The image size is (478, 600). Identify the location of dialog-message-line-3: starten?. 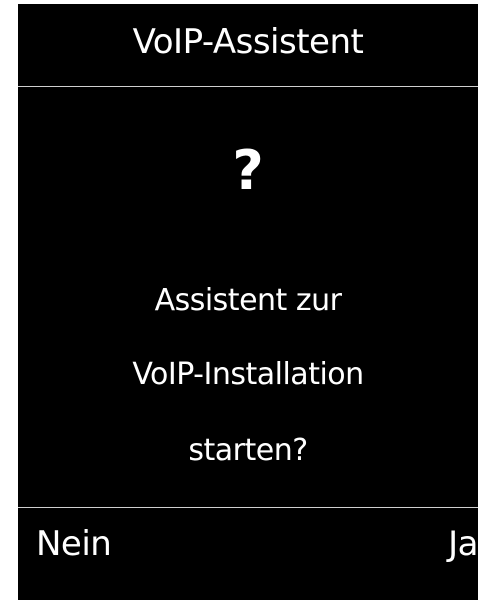
(248, 450).